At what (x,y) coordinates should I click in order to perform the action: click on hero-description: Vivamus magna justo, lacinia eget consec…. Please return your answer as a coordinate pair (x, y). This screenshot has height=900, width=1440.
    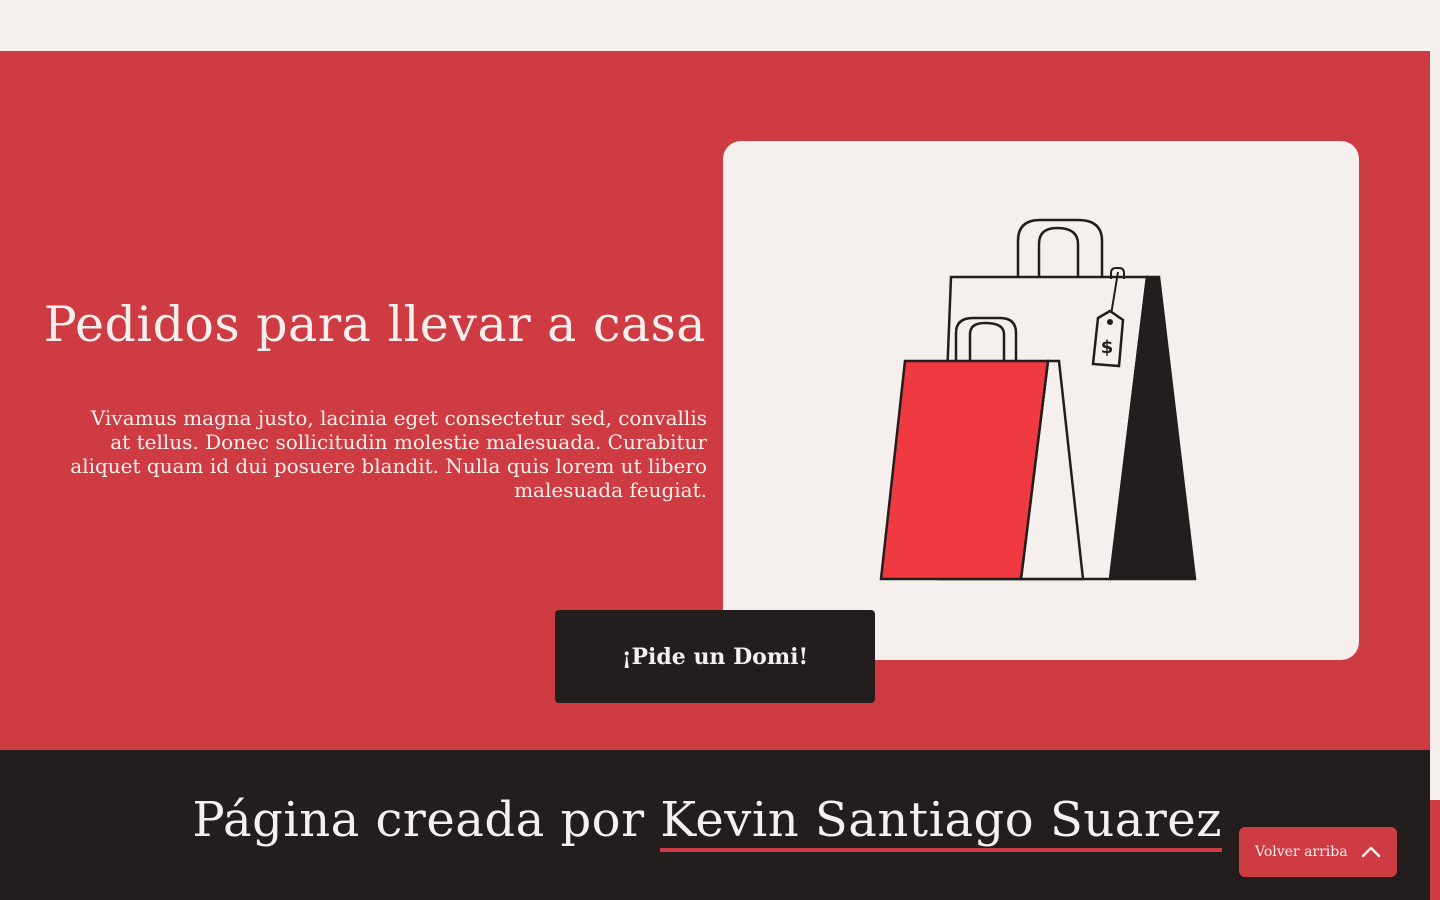
    Looking at the image, I should click on (388, 454).